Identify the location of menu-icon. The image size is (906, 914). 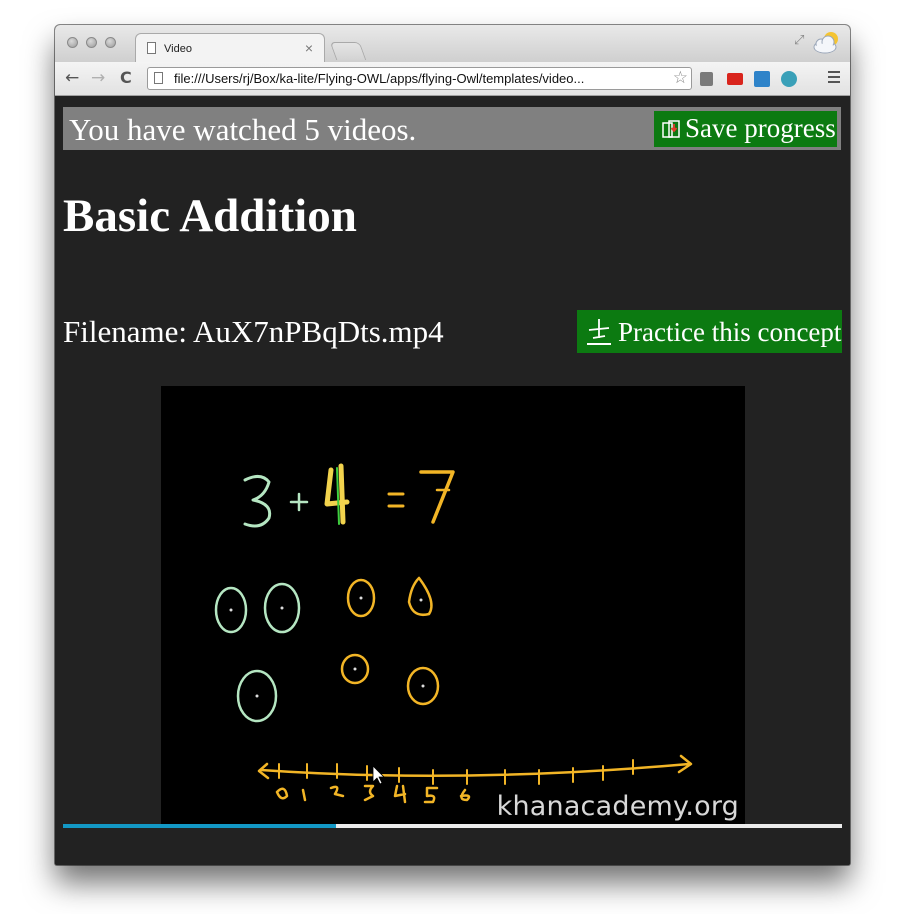
(835, 78).